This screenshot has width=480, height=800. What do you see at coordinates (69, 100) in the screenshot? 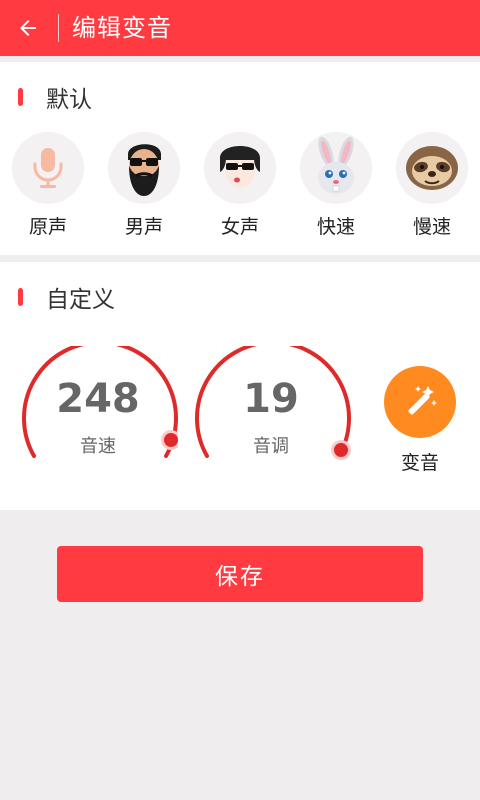
I see `section-title: 默认` at bounding box center [69, 100].